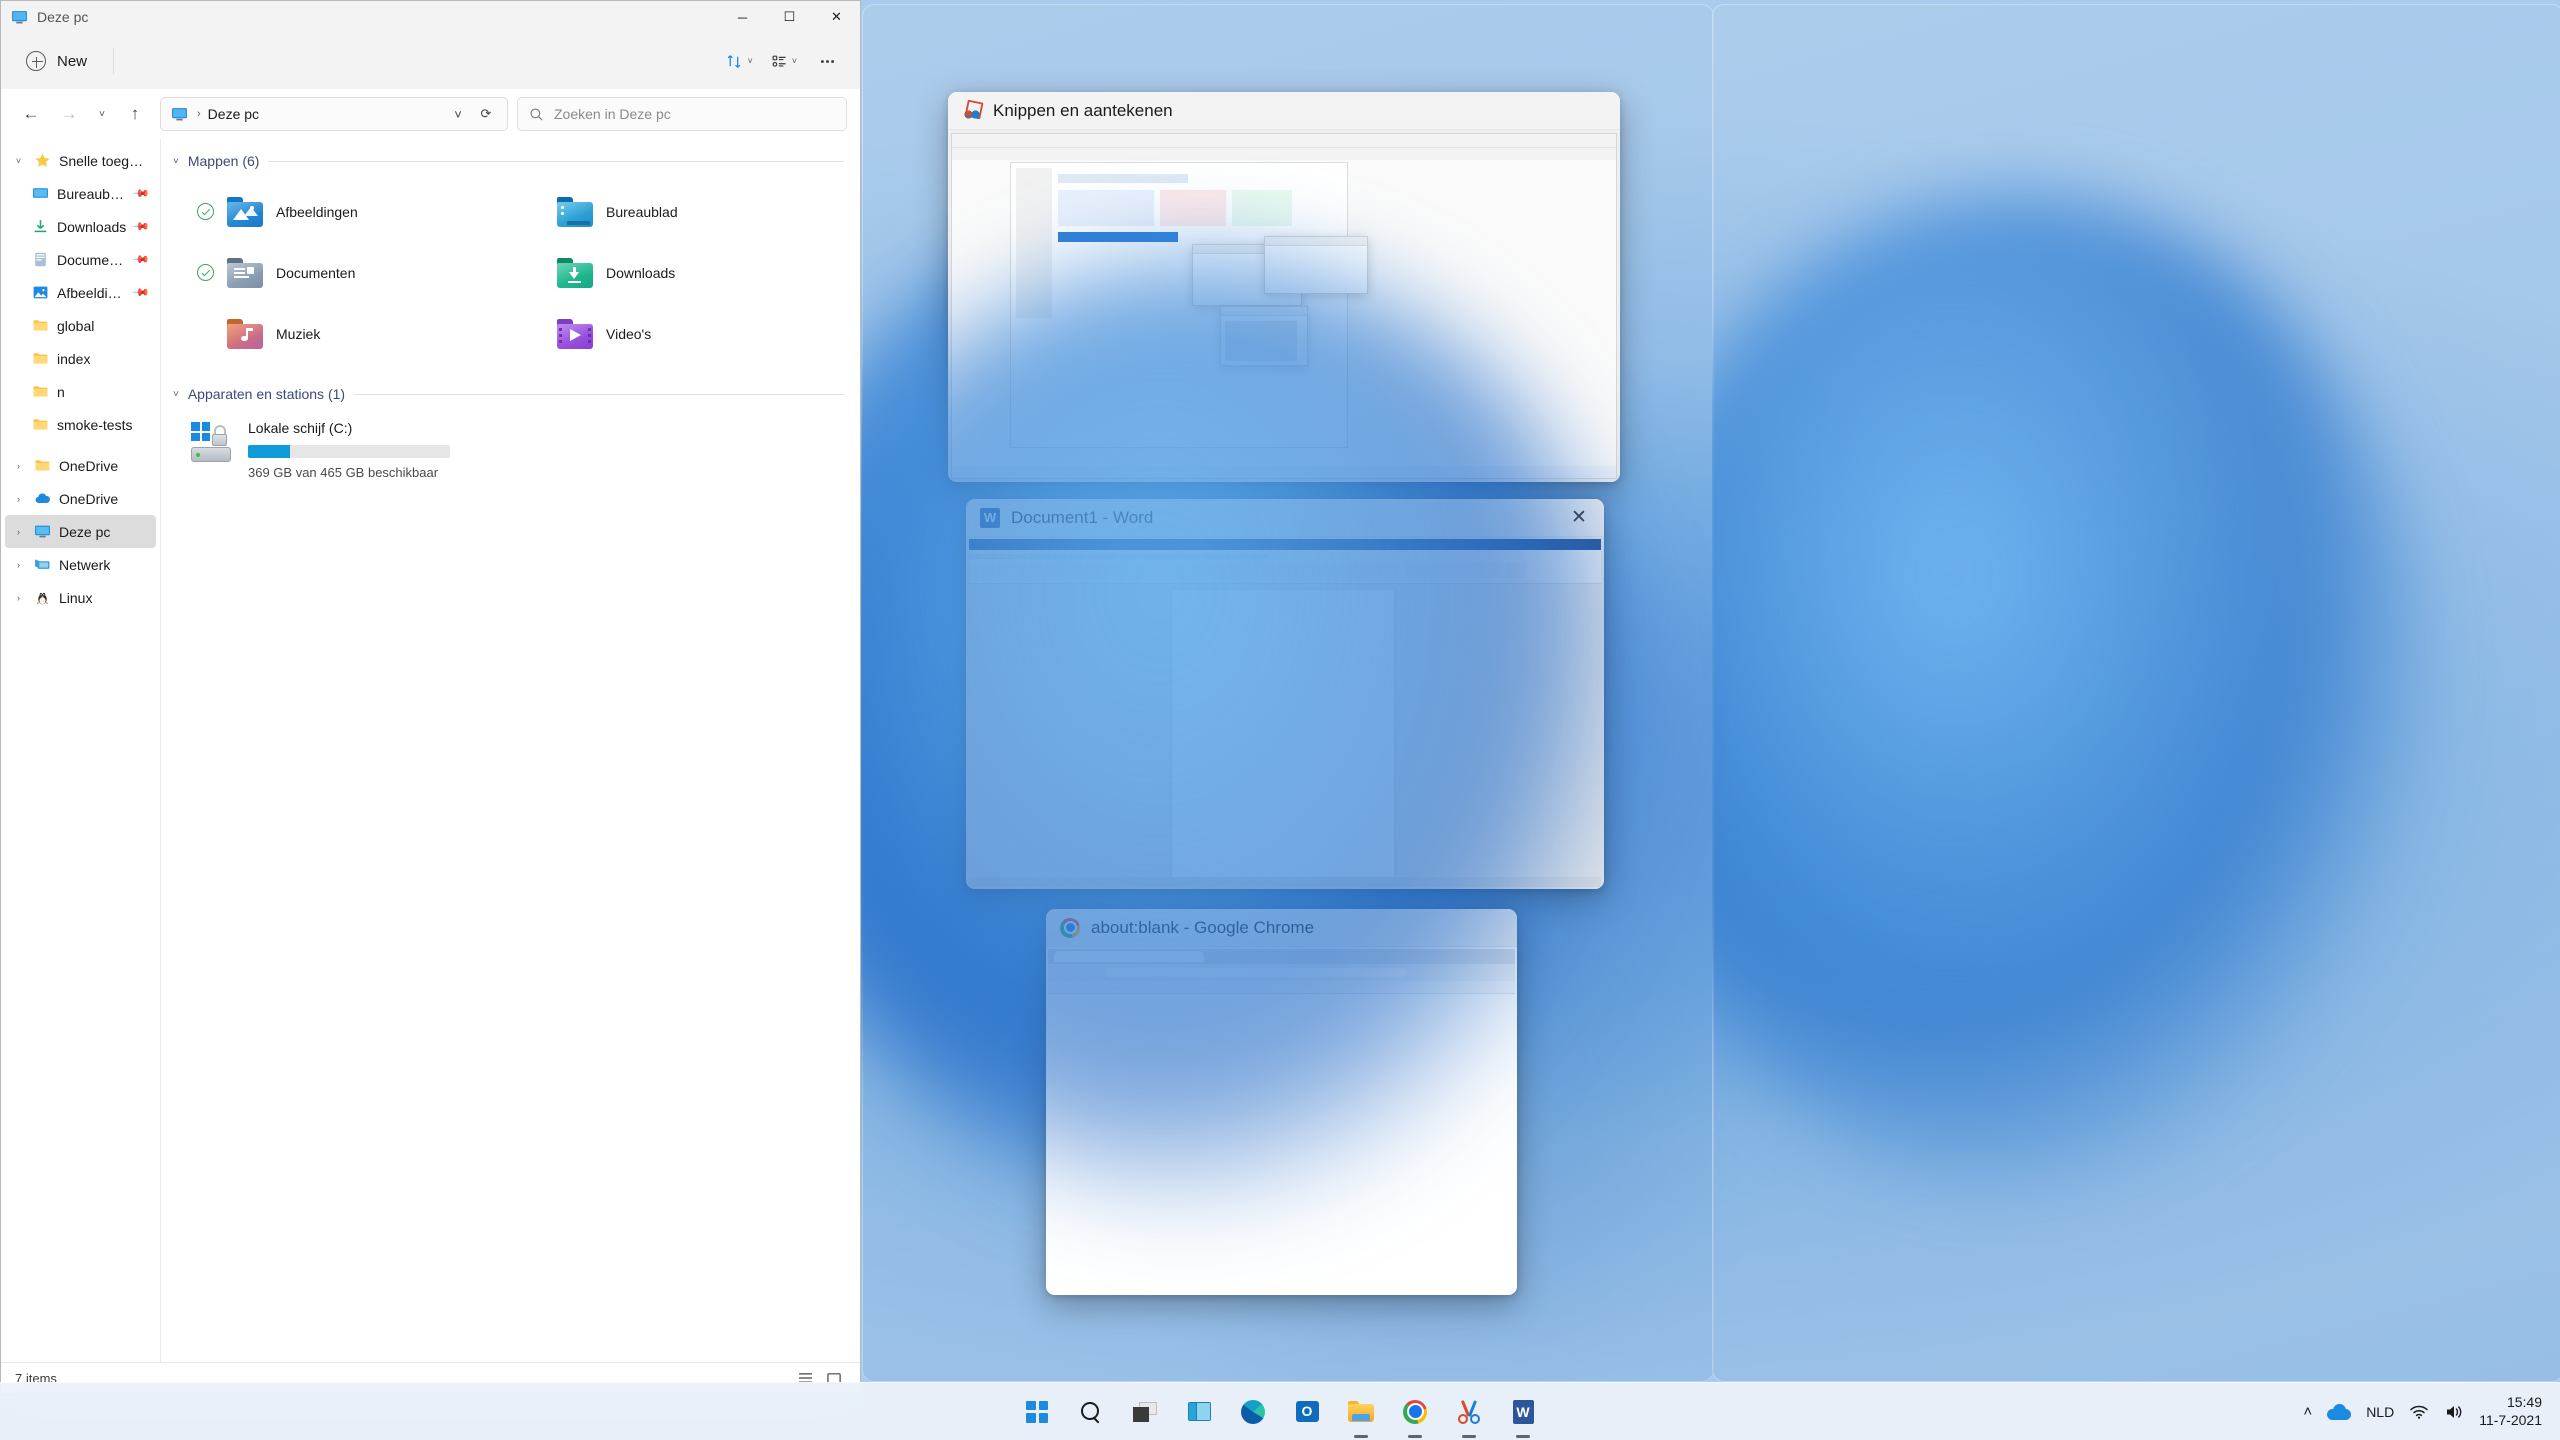 The image size is (2560, 1440). Describe the element at coordinates (334, 114) in the screenshot. I see `address-bar: › Deze pc ˅ ⟳` at that location.